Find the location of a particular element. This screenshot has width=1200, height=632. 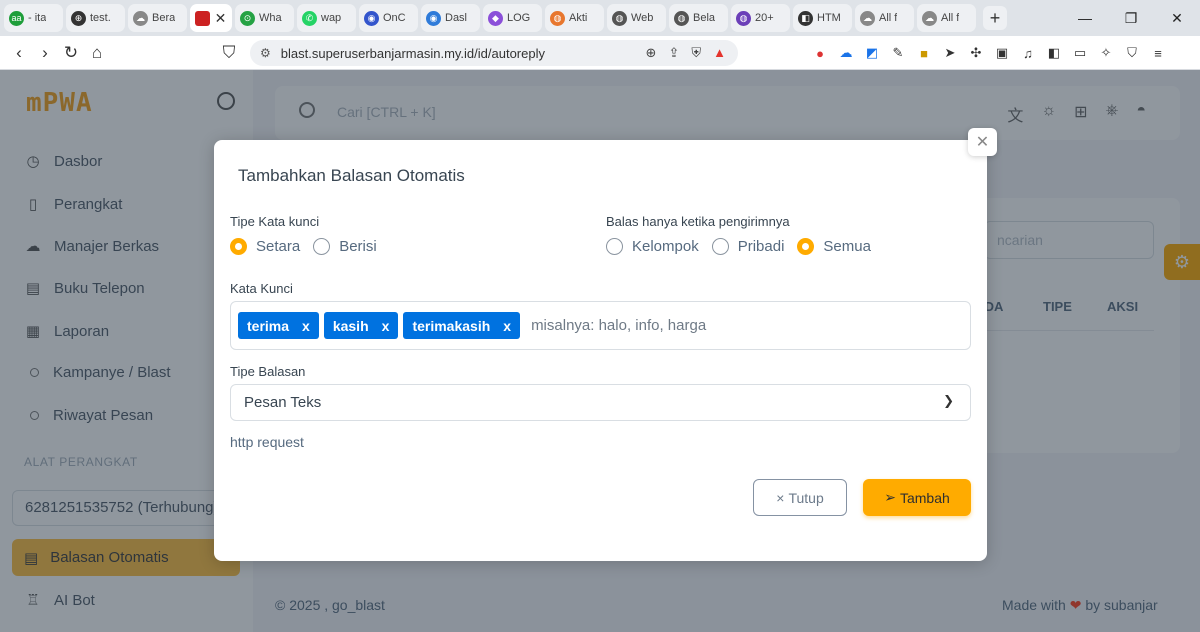

radio-label: Kelompok is located at coordinates (665, 246).